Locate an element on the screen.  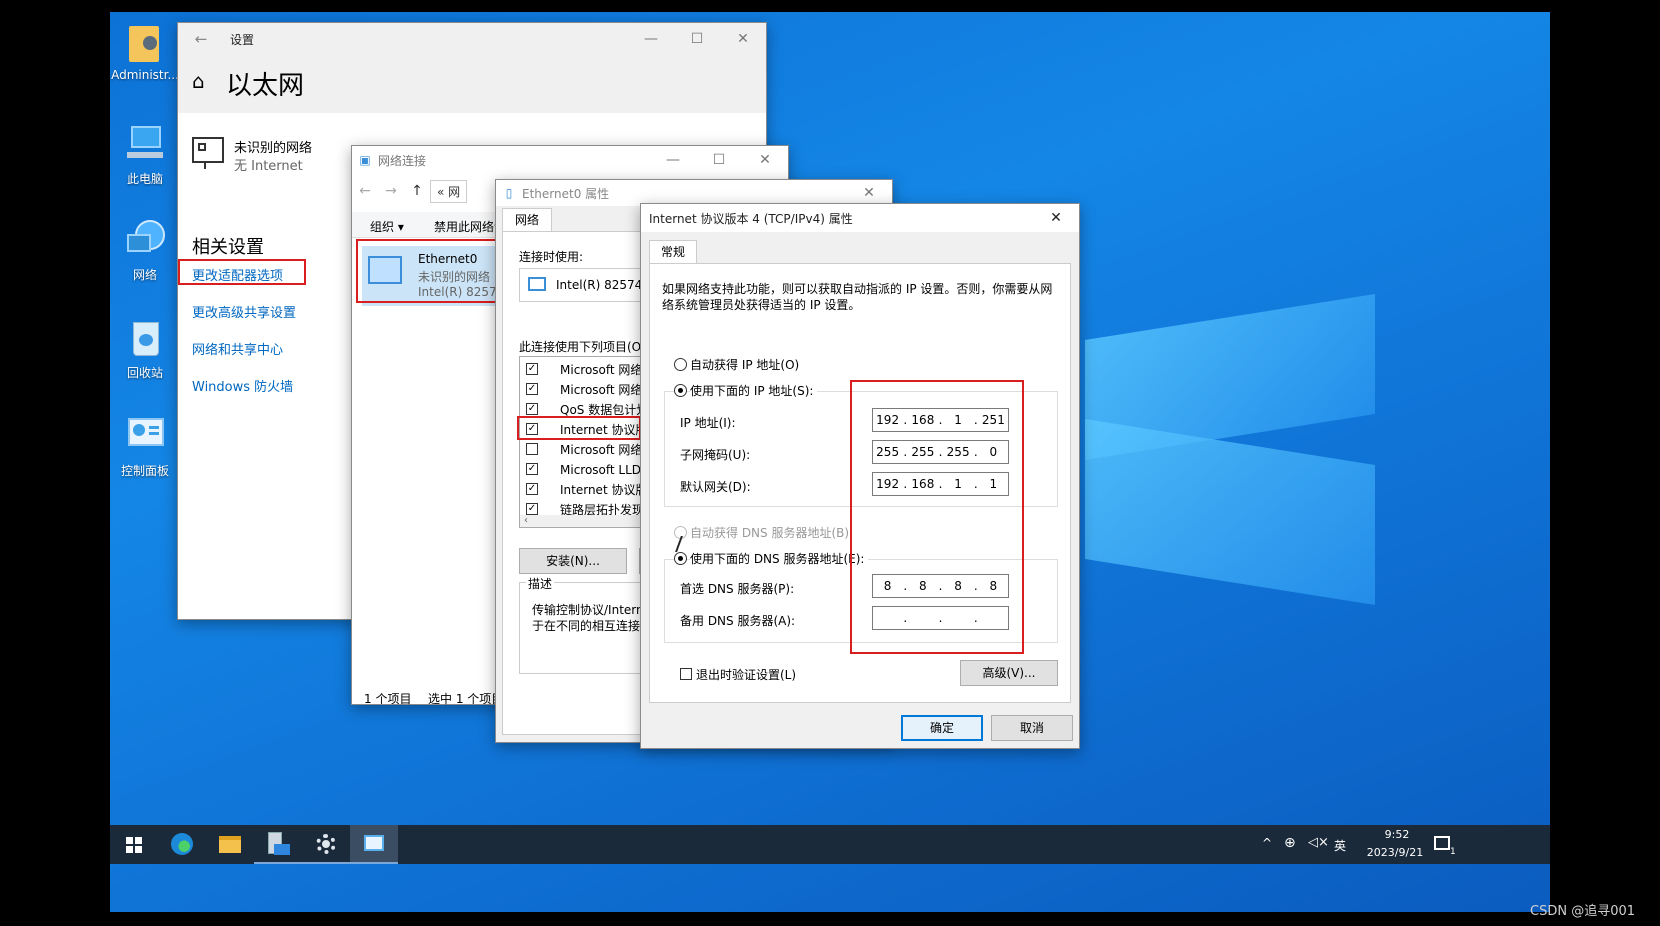
clock-time: 9:52 is located at coordinates (1397, 834).